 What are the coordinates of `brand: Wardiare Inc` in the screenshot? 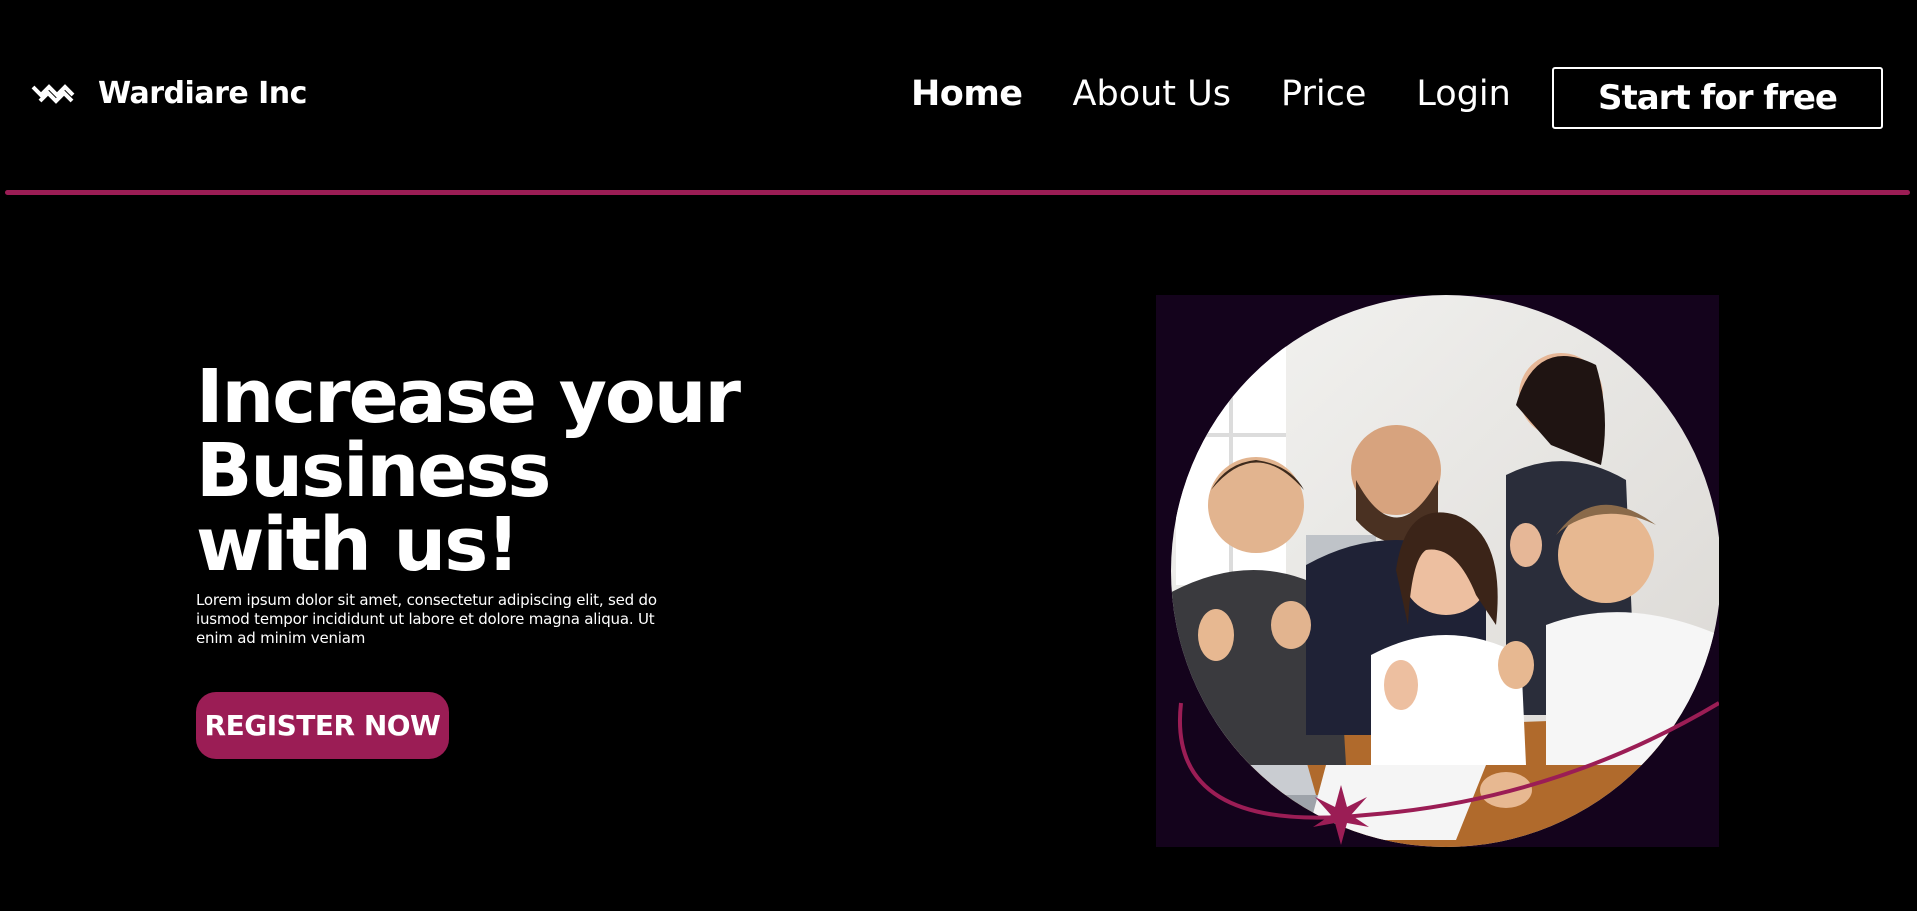 It's located at (168, 93).